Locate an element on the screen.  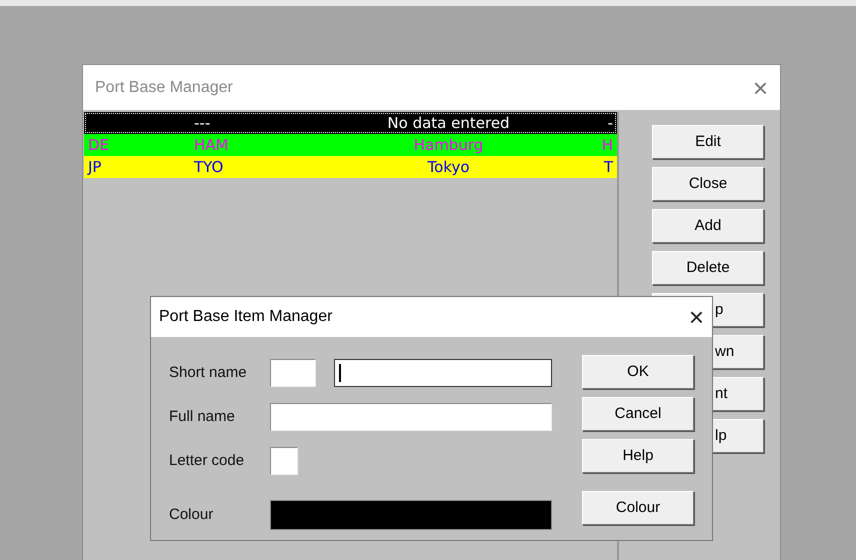
list-cell: H is located at coordinates (607, 145).